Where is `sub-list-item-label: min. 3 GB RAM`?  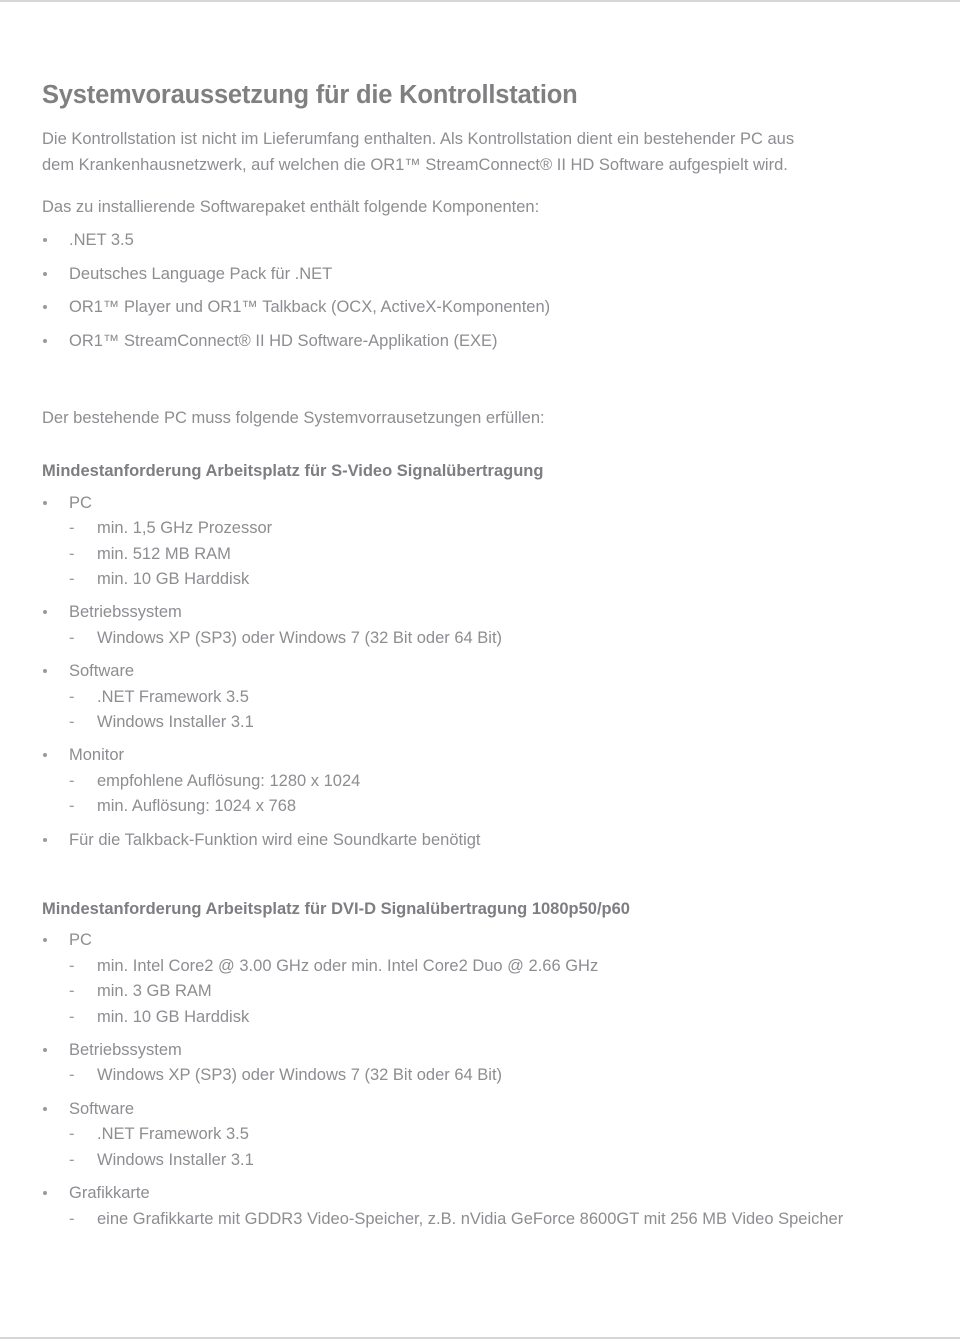
sub-list-item-label: min. 3 GB RAM is located at coordinates (154, 991).